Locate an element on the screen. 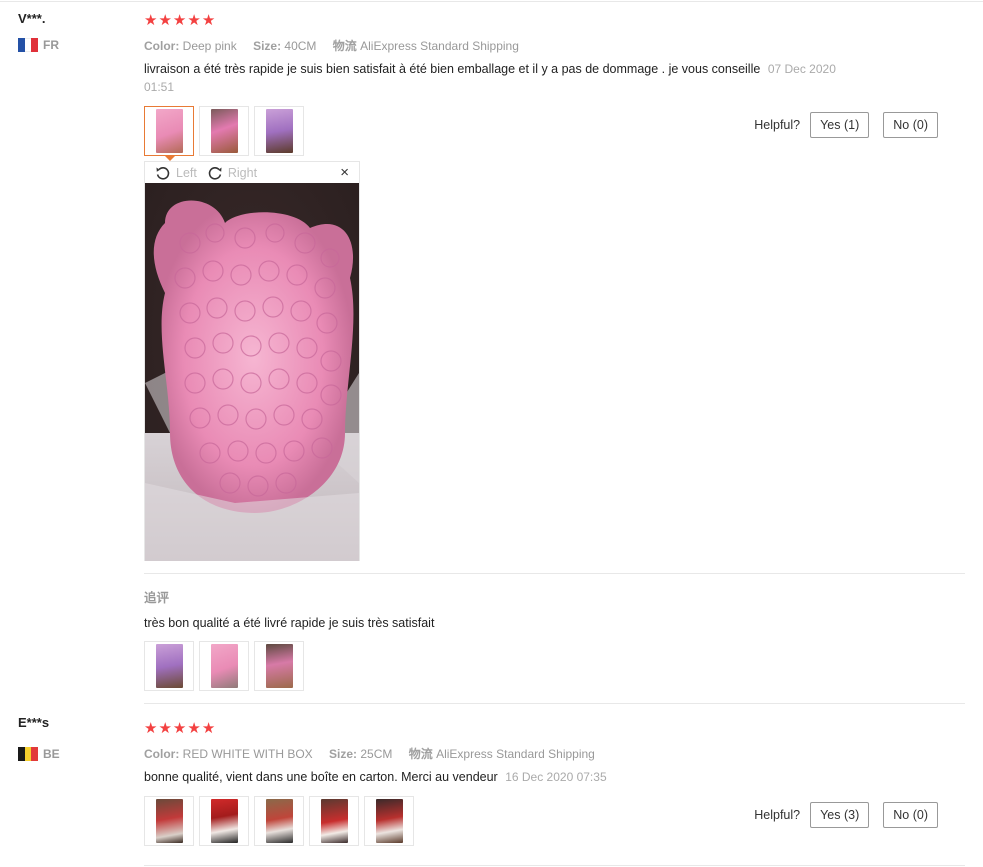  helpful-yes-button: Yes (1) is located at coordinates (840, 125).